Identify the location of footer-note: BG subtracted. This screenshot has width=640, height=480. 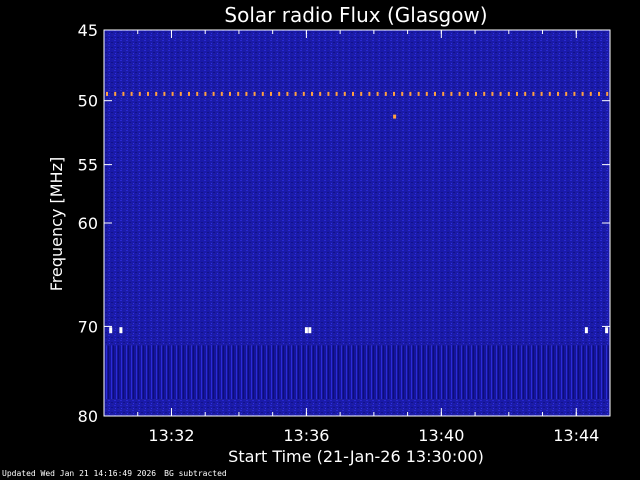
(195, 473).